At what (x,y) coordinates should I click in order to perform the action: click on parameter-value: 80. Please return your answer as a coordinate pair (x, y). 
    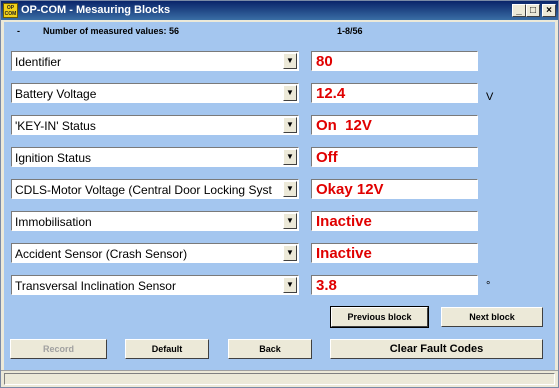
    Looking at the image, I should click on (324, 61).